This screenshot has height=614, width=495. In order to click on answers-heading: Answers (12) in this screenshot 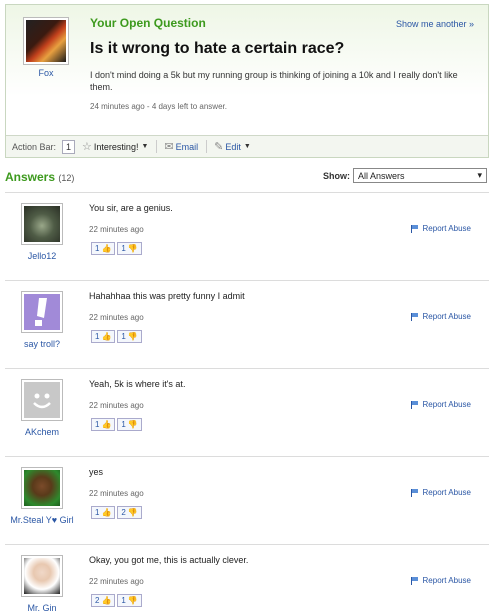, I will do `click(39, 177)`.